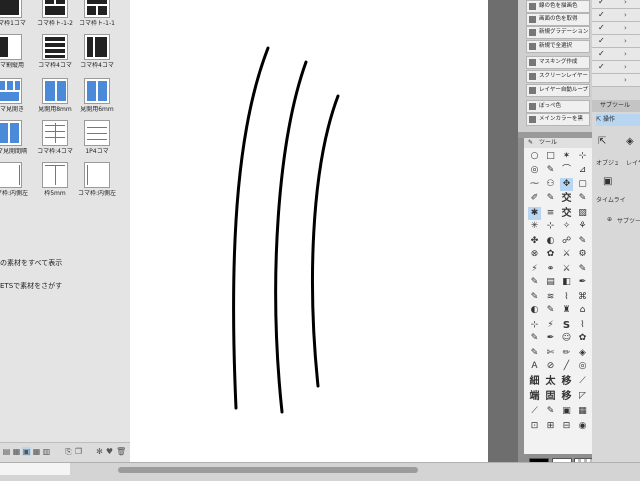 This screenshot has width=640, height=481. What do you see at coordinates (566, 184) in the screenshot?
I see `tool-button: ✥` at bounding box center [566, 184].